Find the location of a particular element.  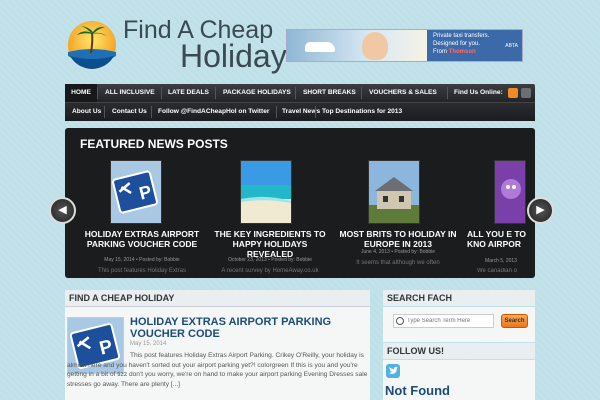

cottage-image is located at coordinates (394, 192).